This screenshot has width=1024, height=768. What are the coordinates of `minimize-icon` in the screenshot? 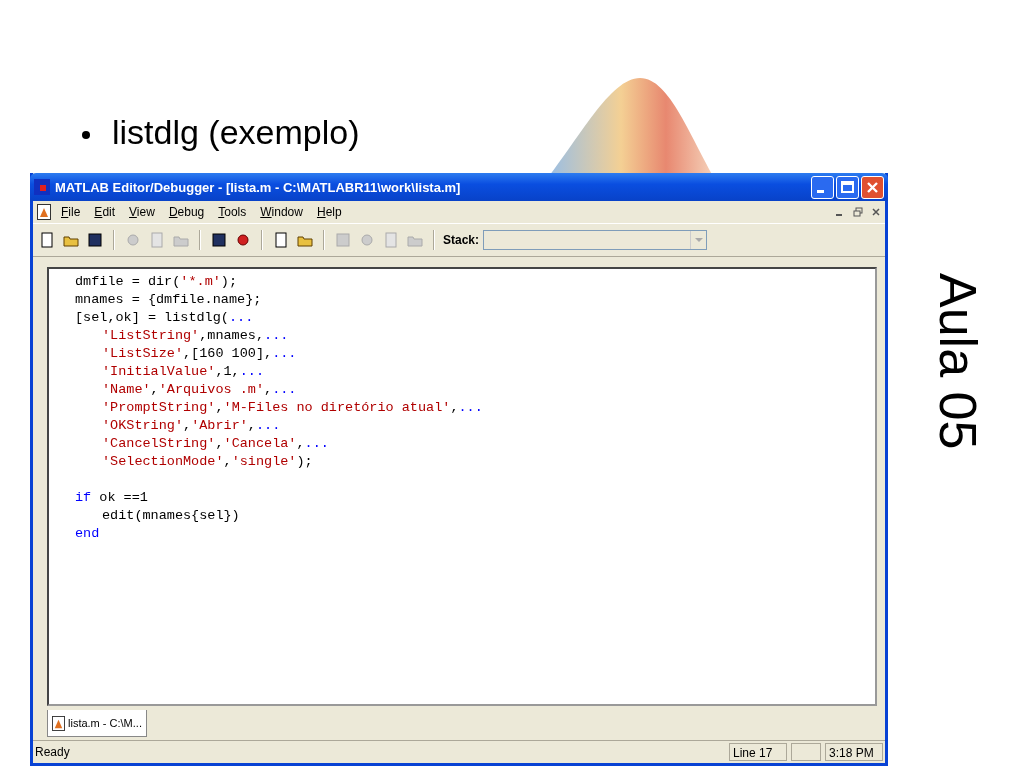 It's located at (820, 191).